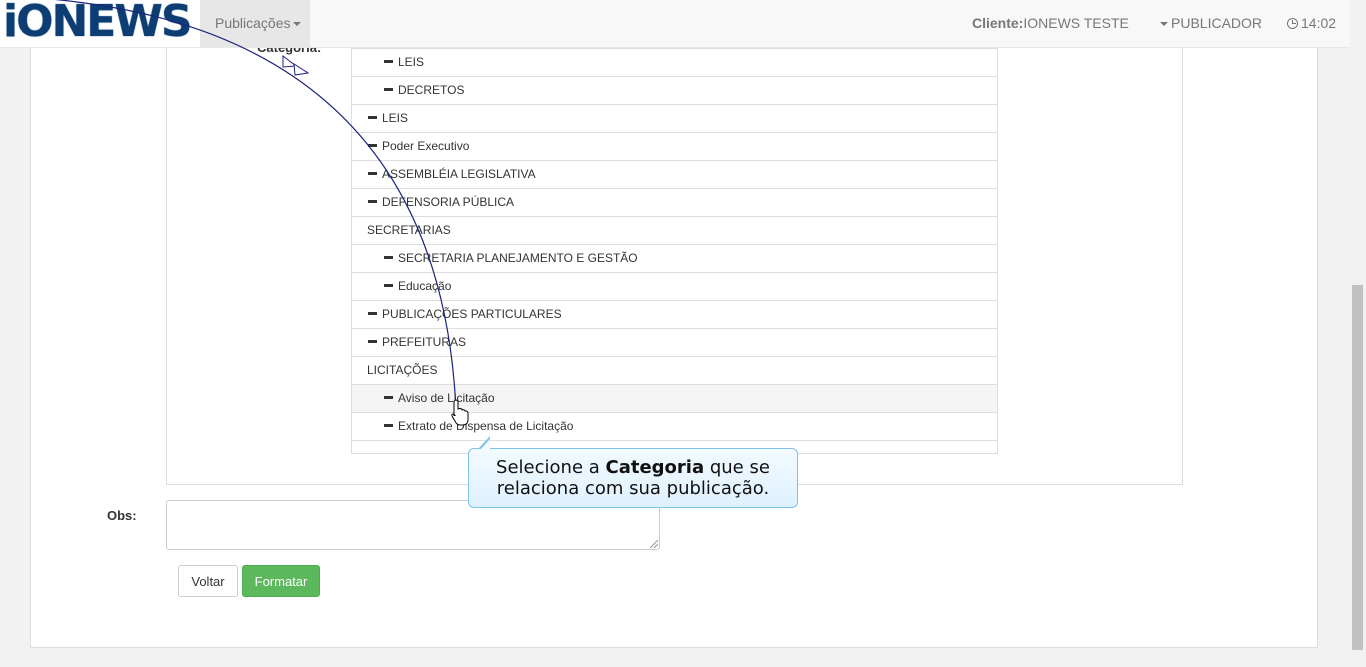 This screenshot has width=1366, height=667. What do you see at coordinates (654, 544) in the screenshot?
I see `resize-grip-icon` at bounding box center [654, 544].